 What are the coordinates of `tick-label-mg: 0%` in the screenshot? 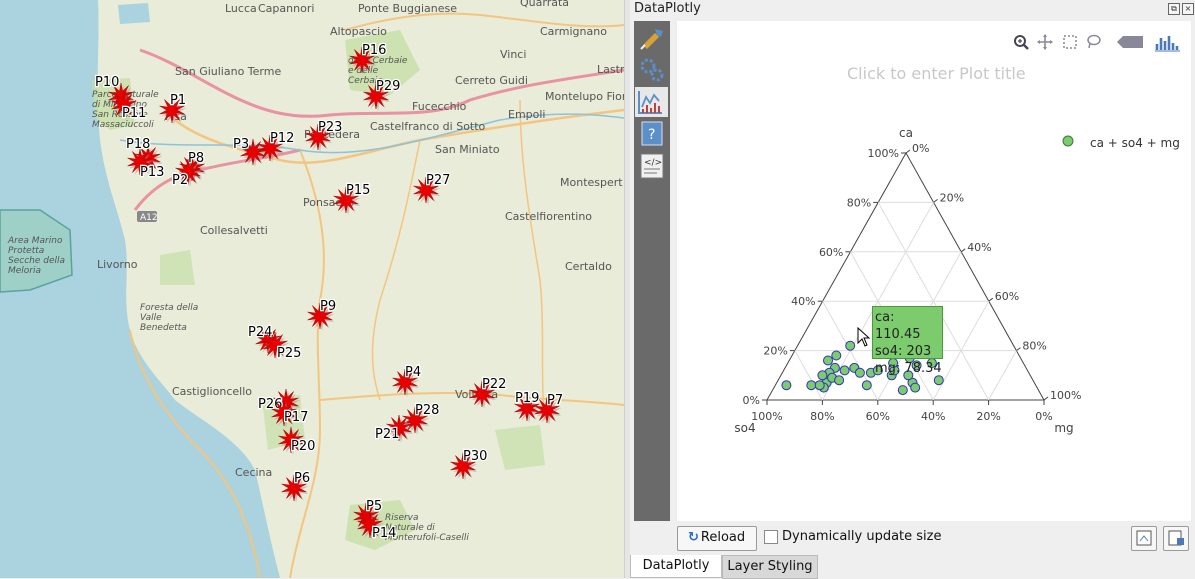 It's located at (920, 148).